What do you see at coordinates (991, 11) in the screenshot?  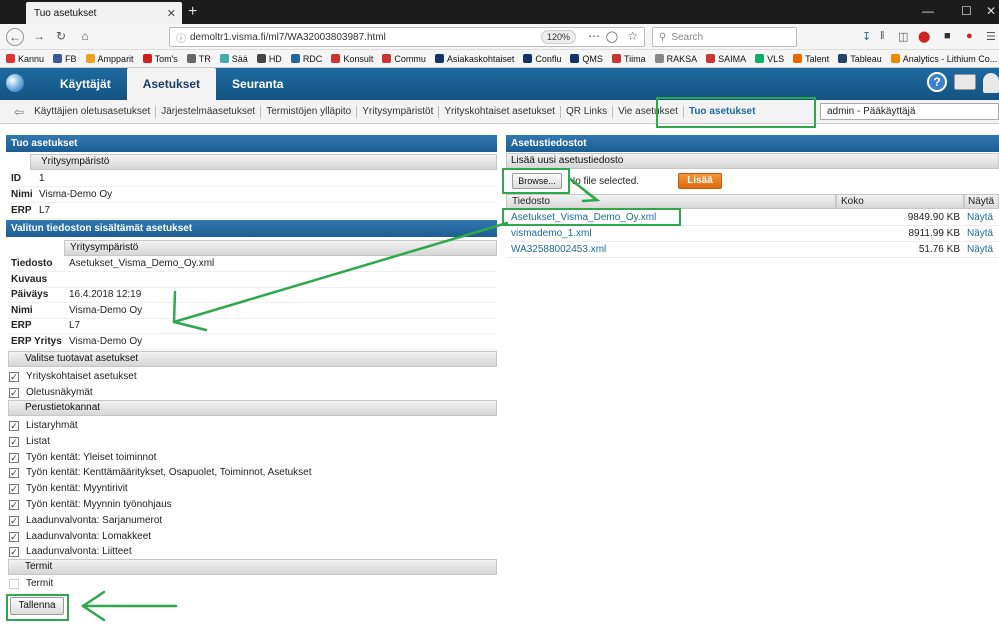 I see `window-close-icon: ✕` at bounding box center [991, 11].